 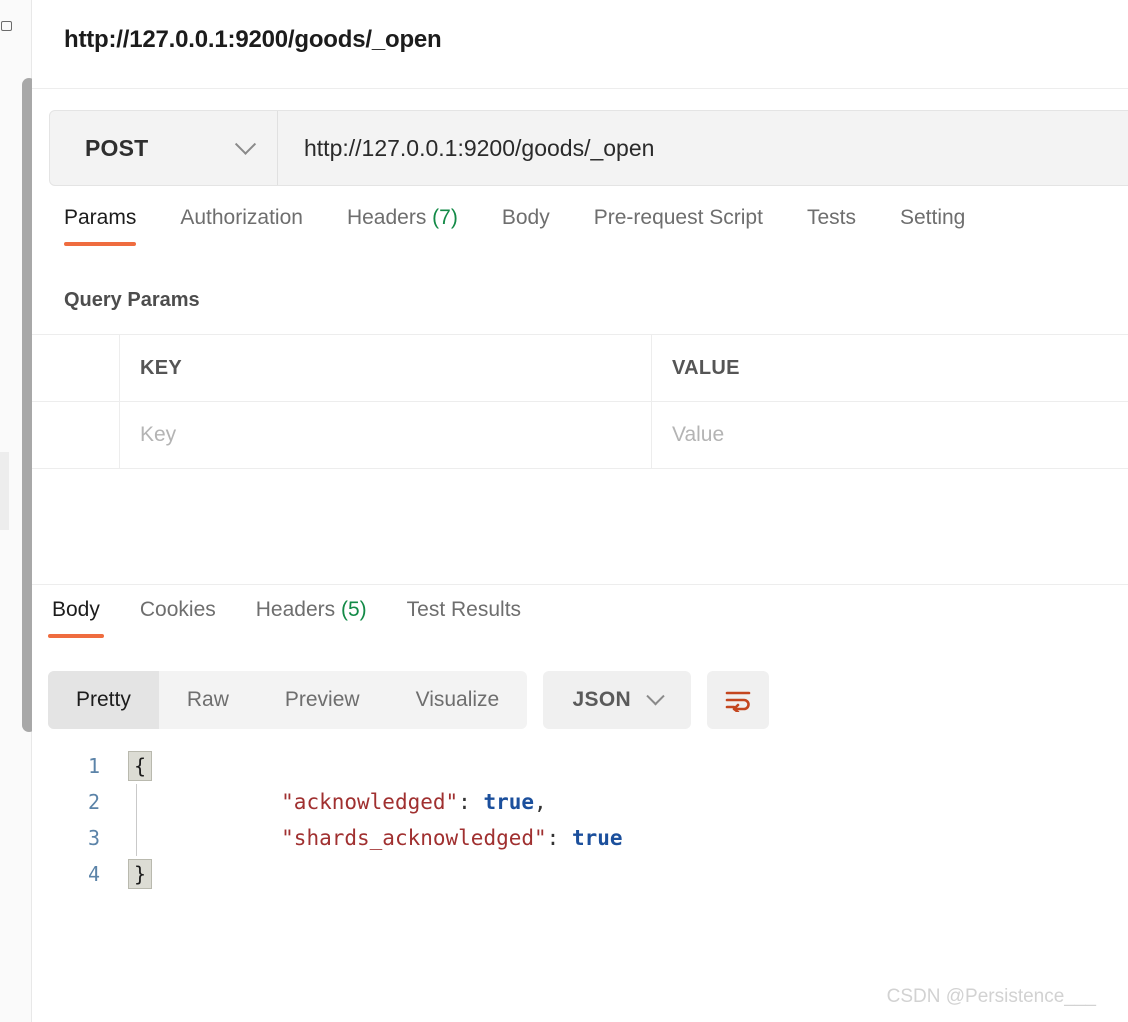 I want to click on response-format-select: JSON, so click(x=617, y=700).